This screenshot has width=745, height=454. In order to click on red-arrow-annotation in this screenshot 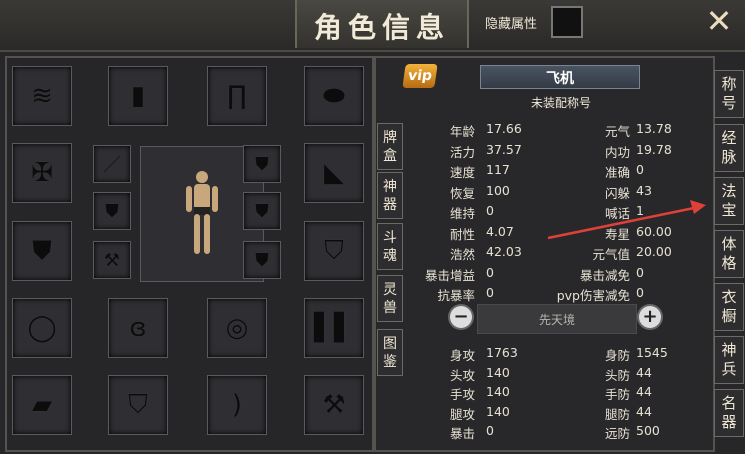, I will do `click(626, 220)`.